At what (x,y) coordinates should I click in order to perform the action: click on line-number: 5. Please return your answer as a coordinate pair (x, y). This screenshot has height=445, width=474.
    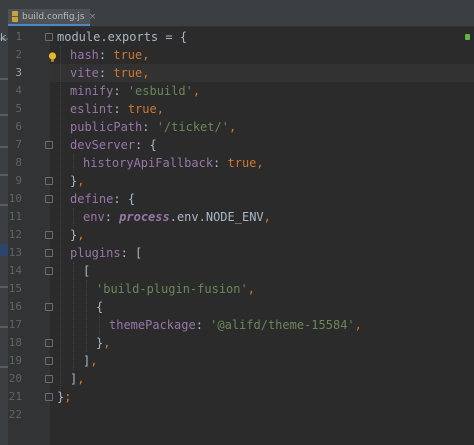
    Looking at the image, I should click on (11, 109).